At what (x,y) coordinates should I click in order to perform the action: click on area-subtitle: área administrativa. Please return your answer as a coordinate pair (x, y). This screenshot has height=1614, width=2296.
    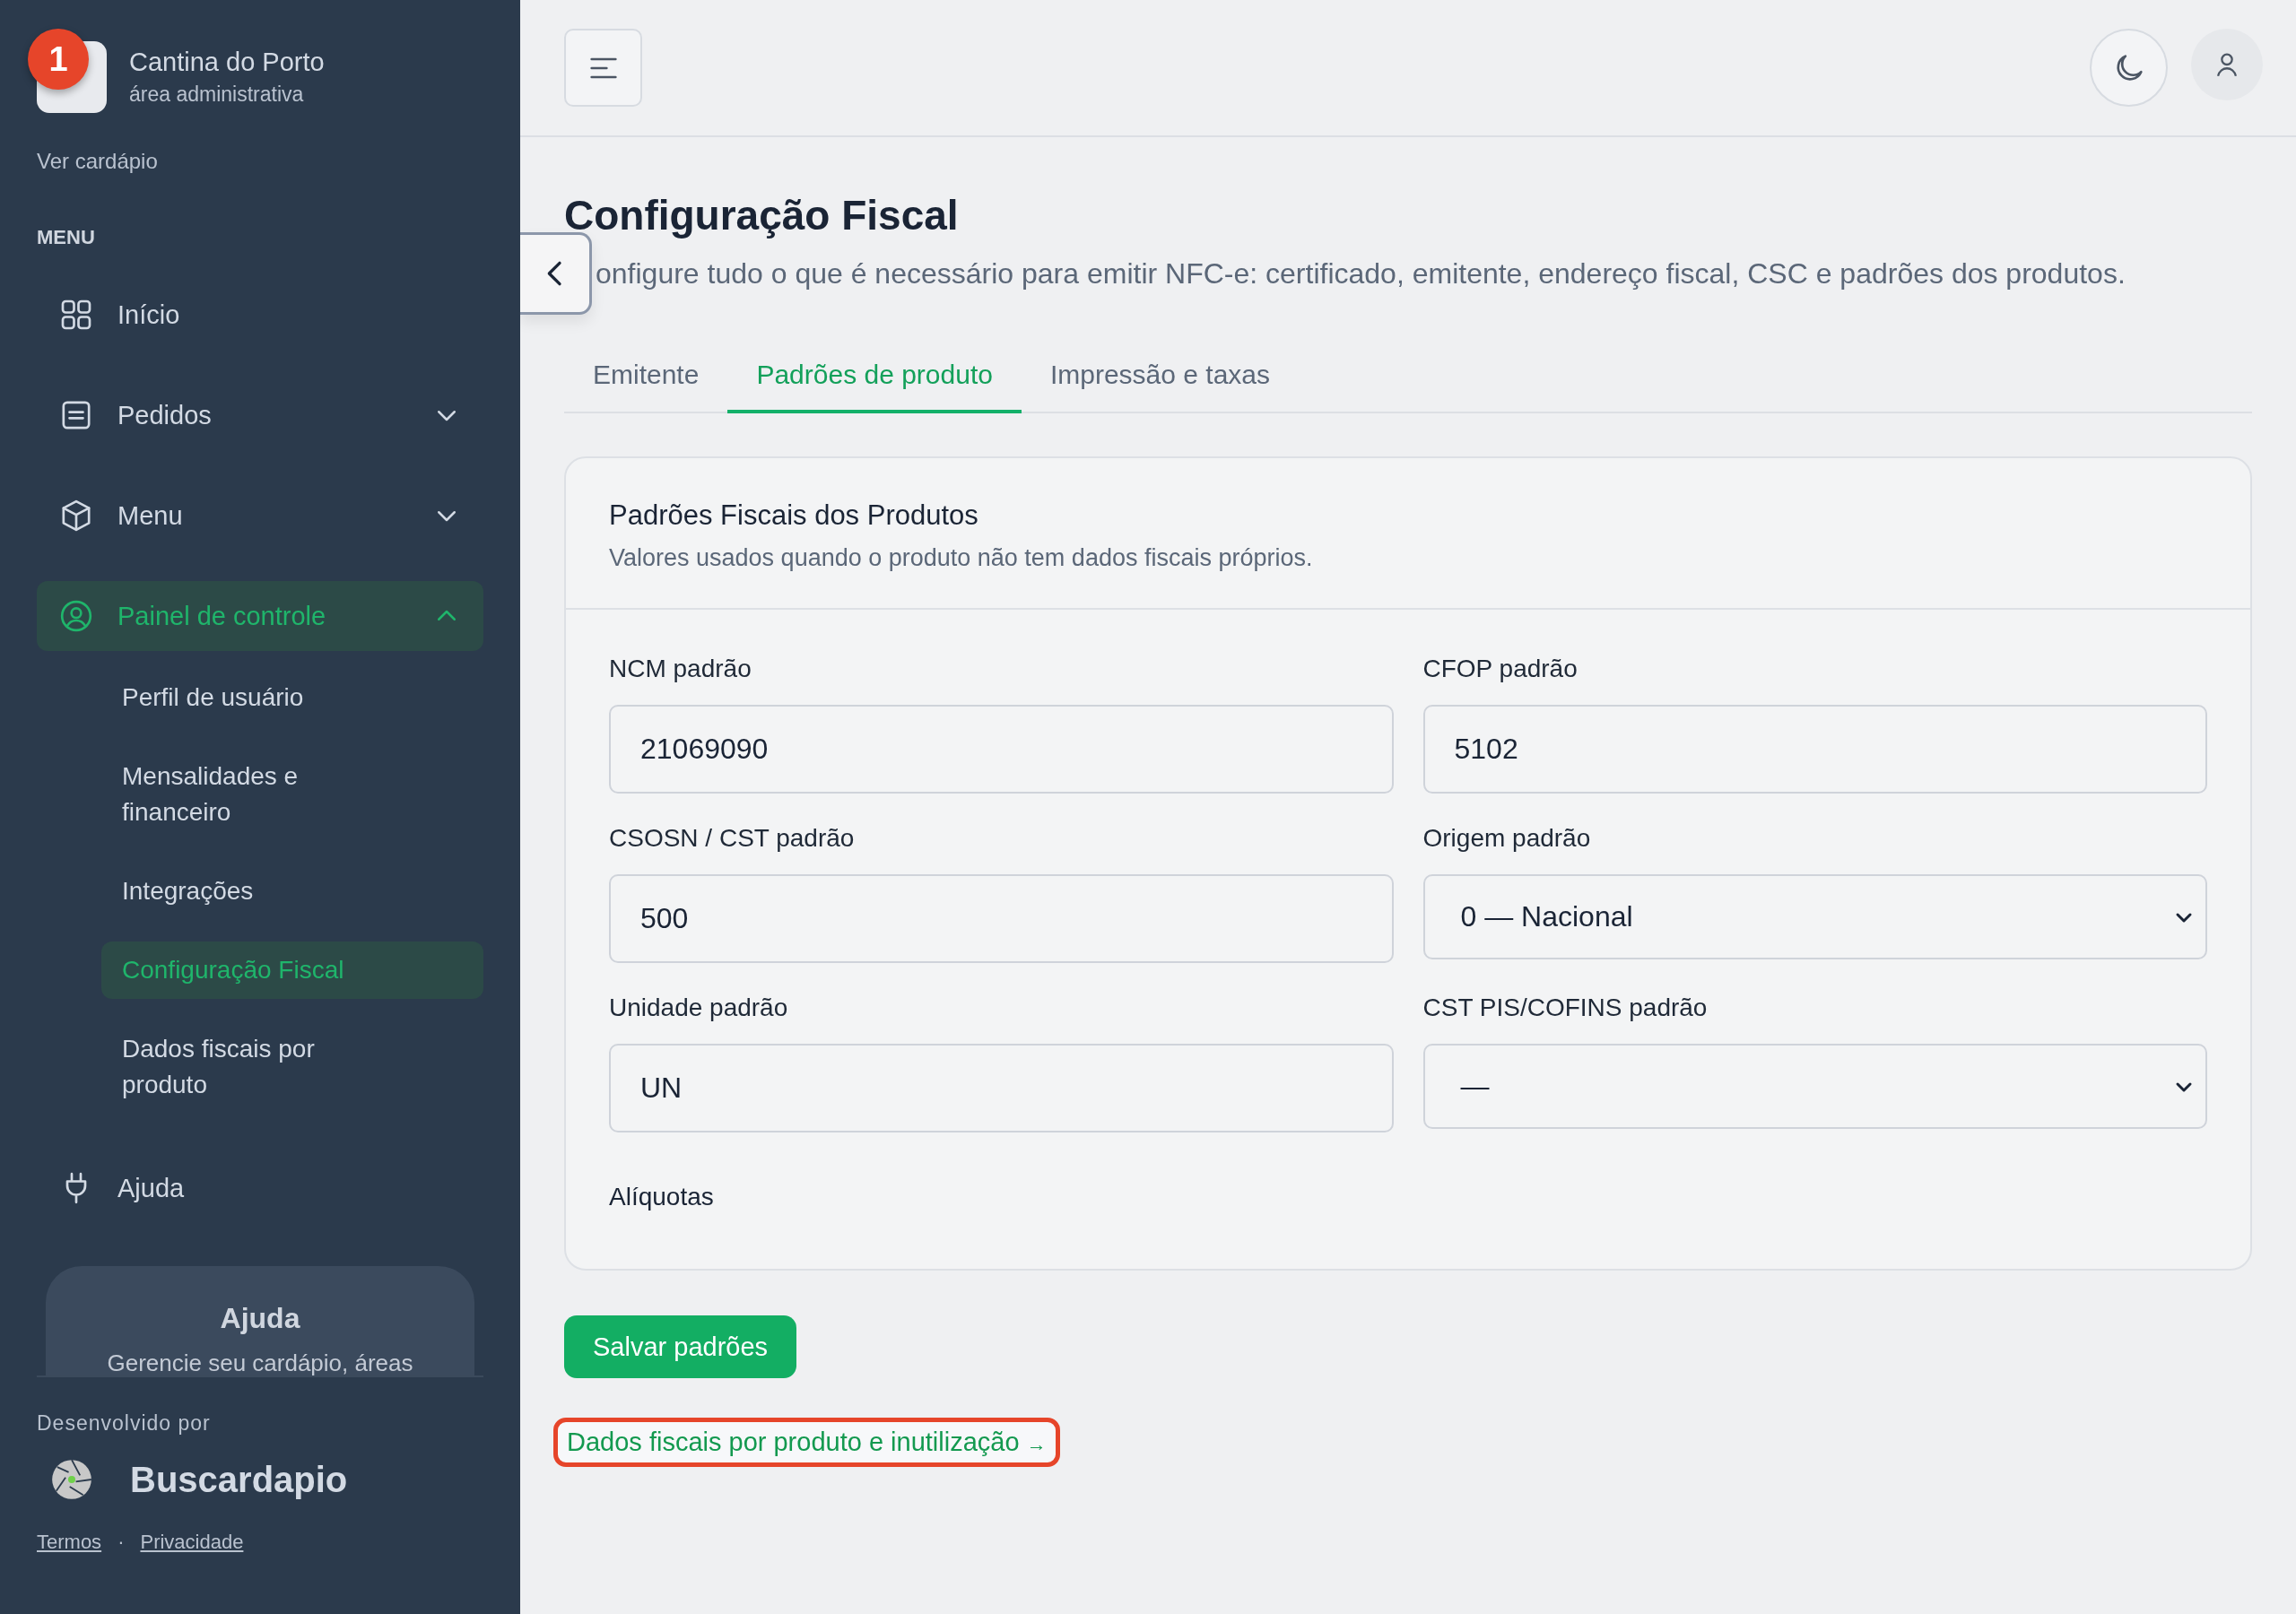
    Looking at the image, I should click on (217, 94).